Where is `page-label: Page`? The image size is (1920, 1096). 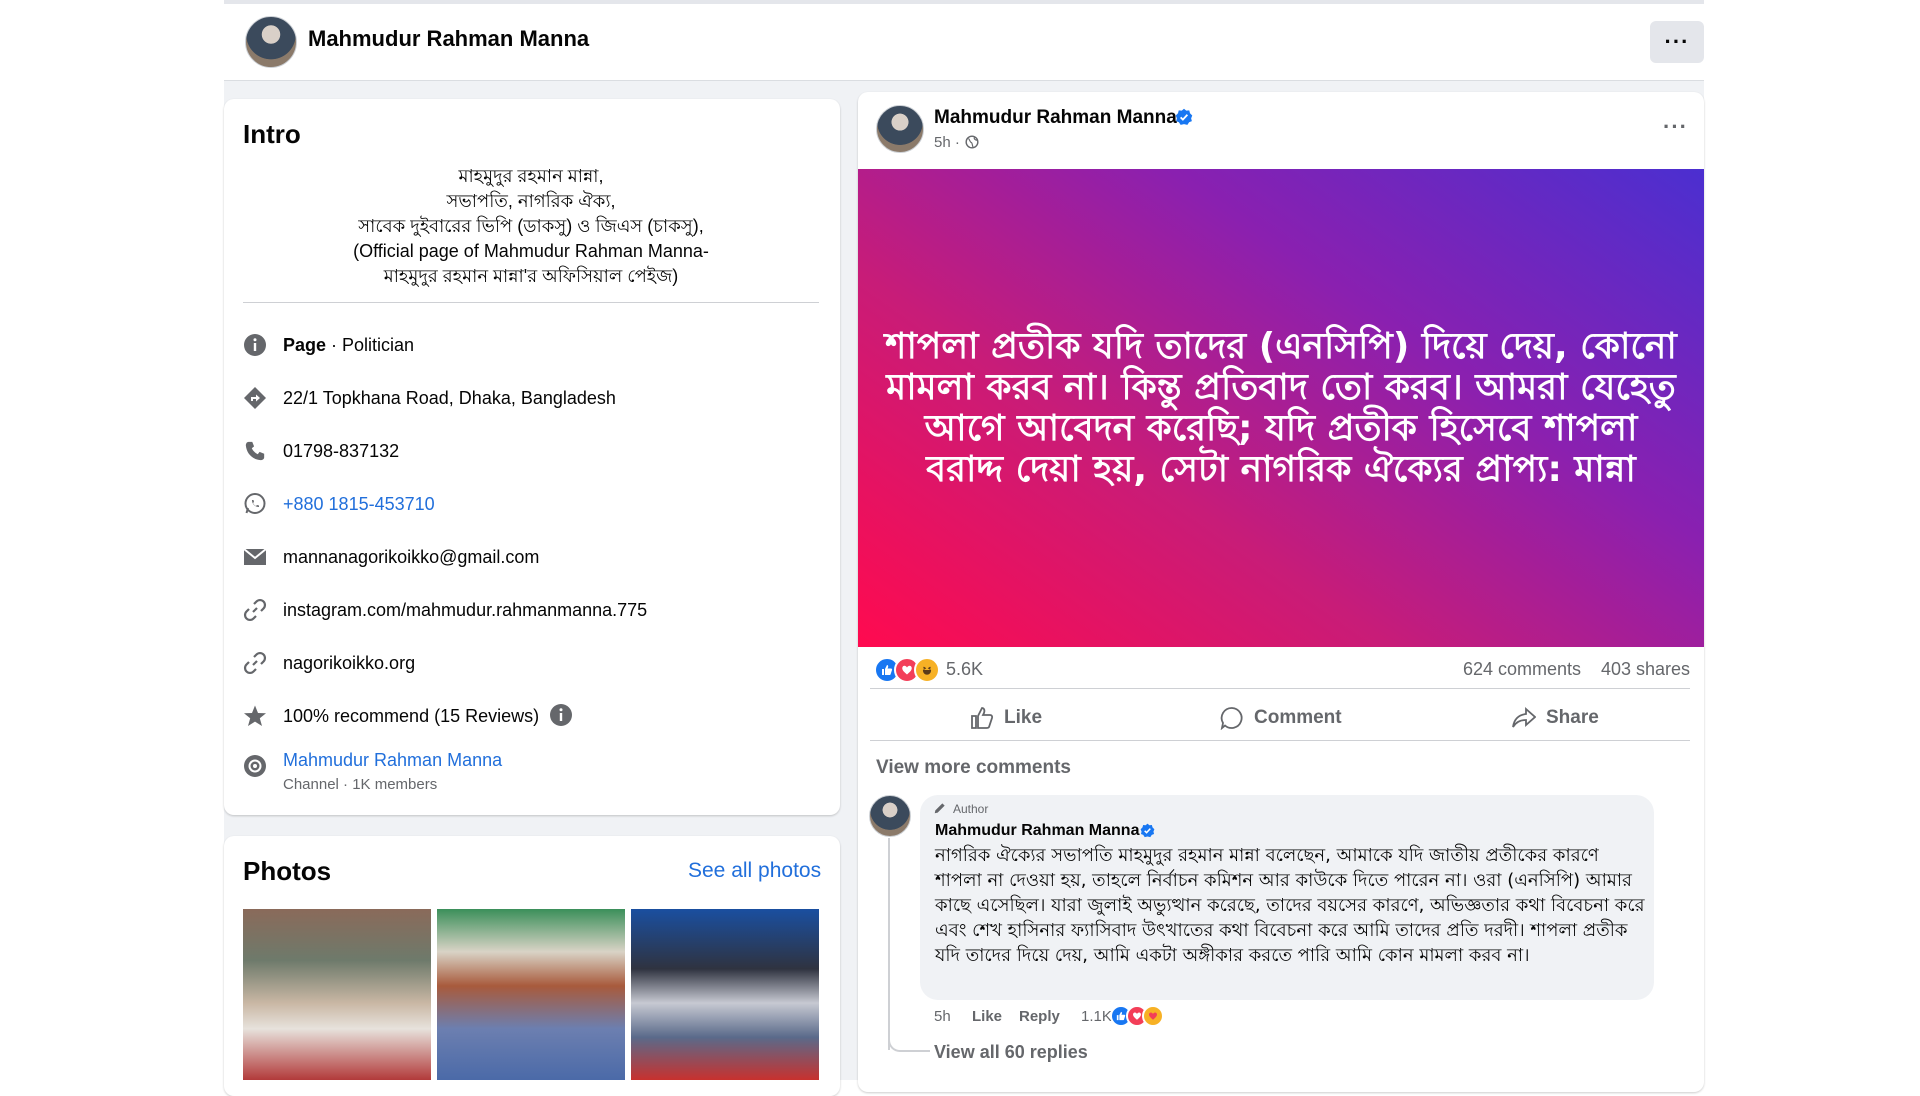 page-label: Page is located at coordinates (305, 345).